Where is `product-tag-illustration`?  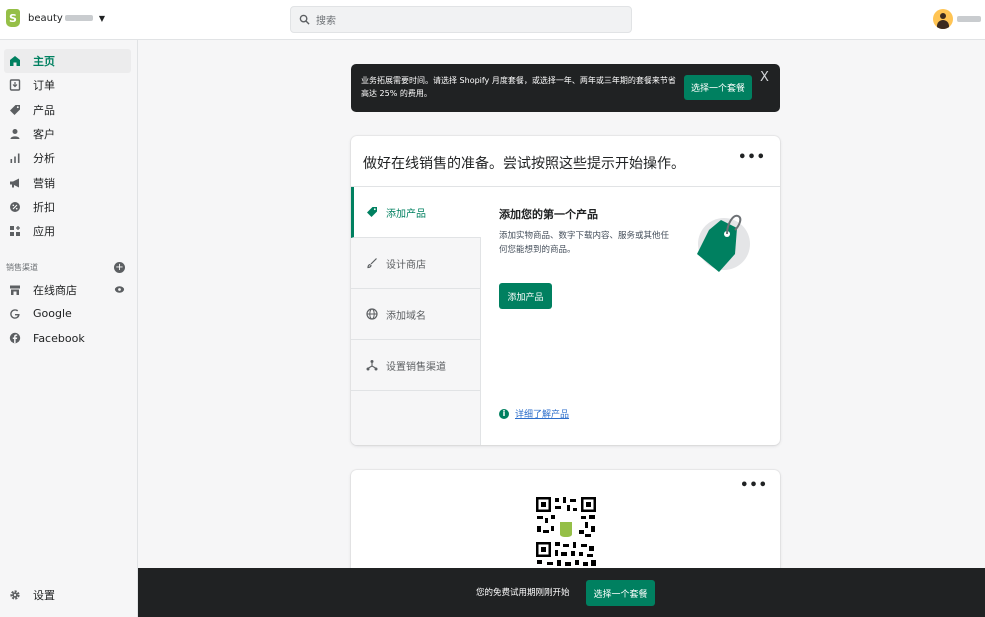
product-tag-illustration is located at coordinates (723, 243).